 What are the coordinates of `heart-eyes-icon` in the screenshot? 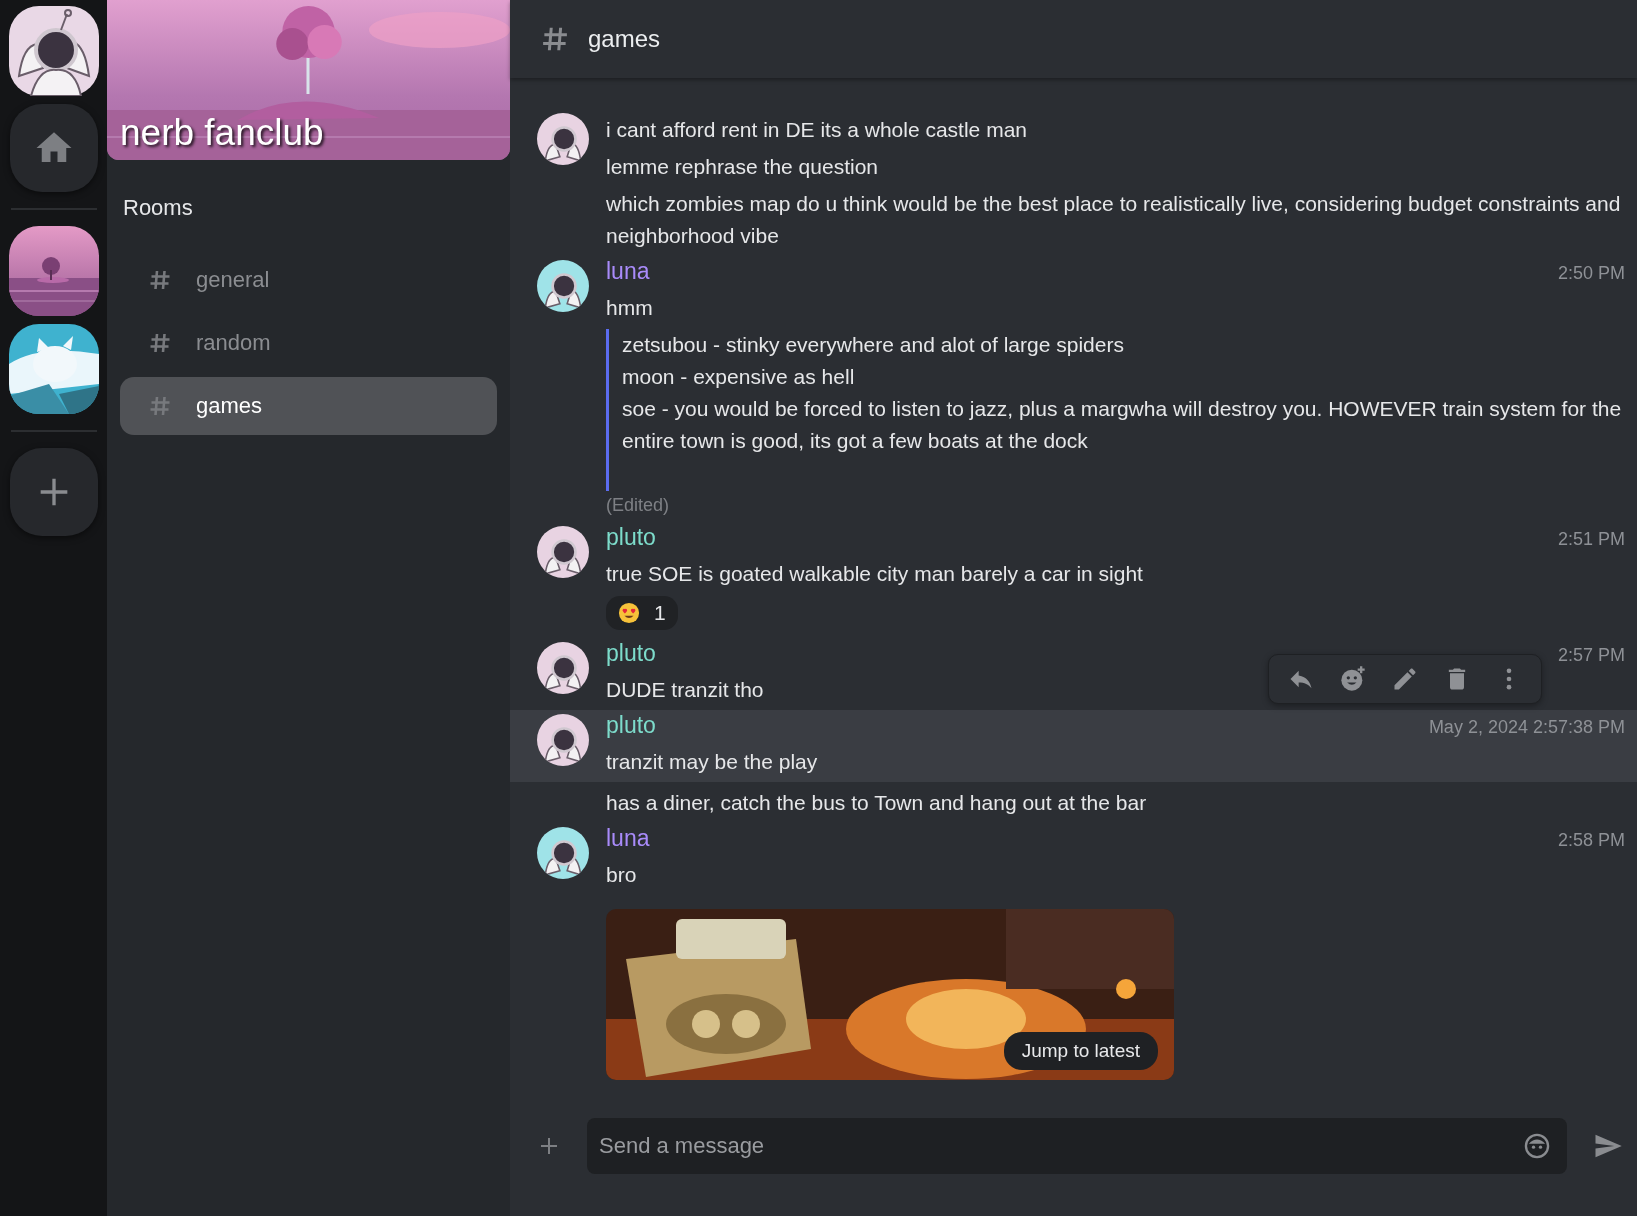 It's located at (629, 613).